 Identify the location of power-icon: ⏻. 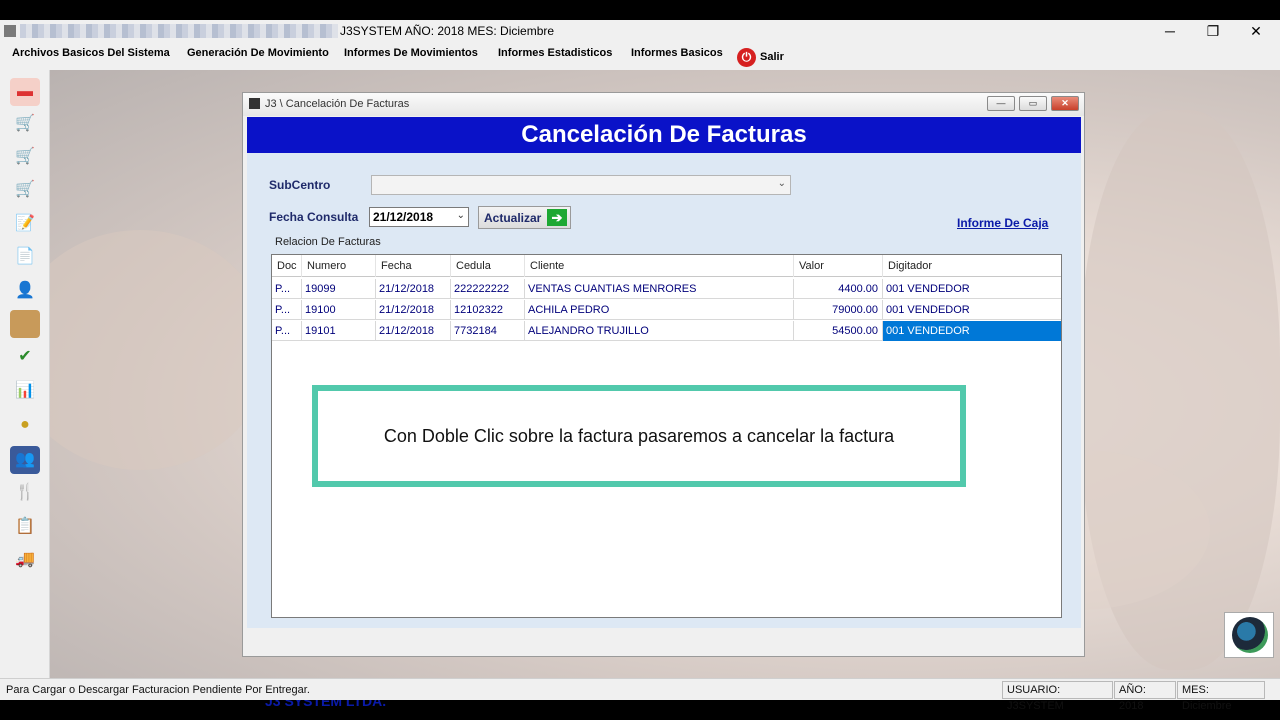
(746, 57).